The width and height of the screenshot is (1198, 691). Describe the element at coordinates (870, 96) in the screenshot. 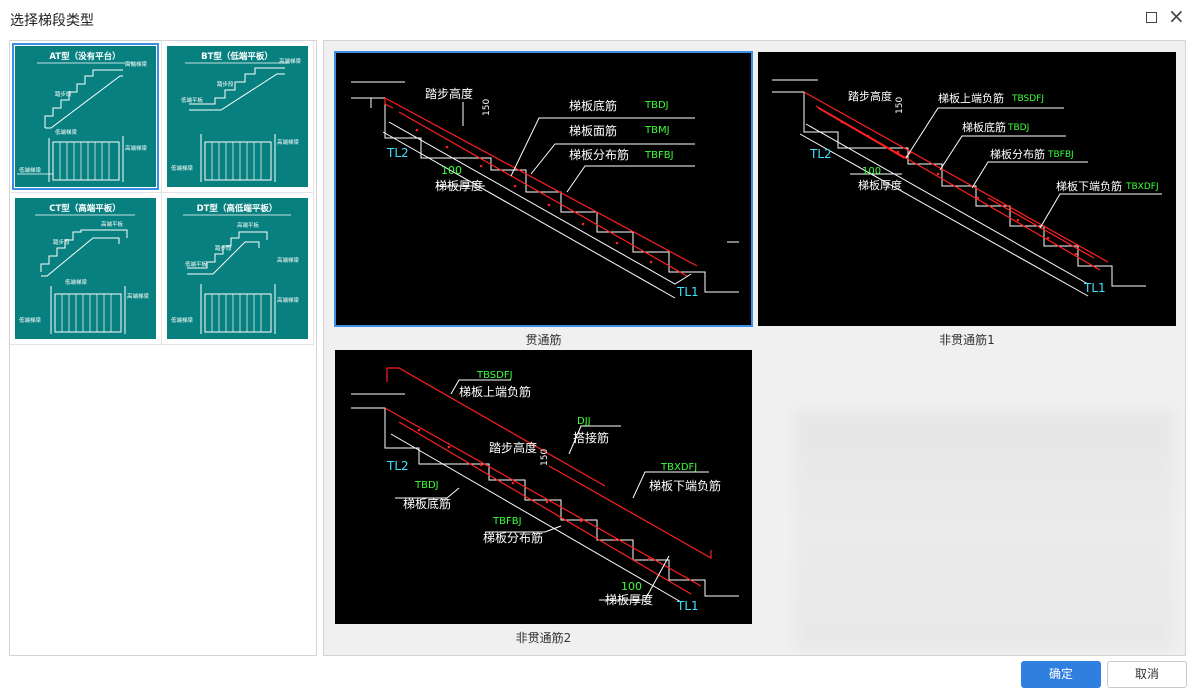

I see `option2-label-step-height: 踏步高度` at that location.